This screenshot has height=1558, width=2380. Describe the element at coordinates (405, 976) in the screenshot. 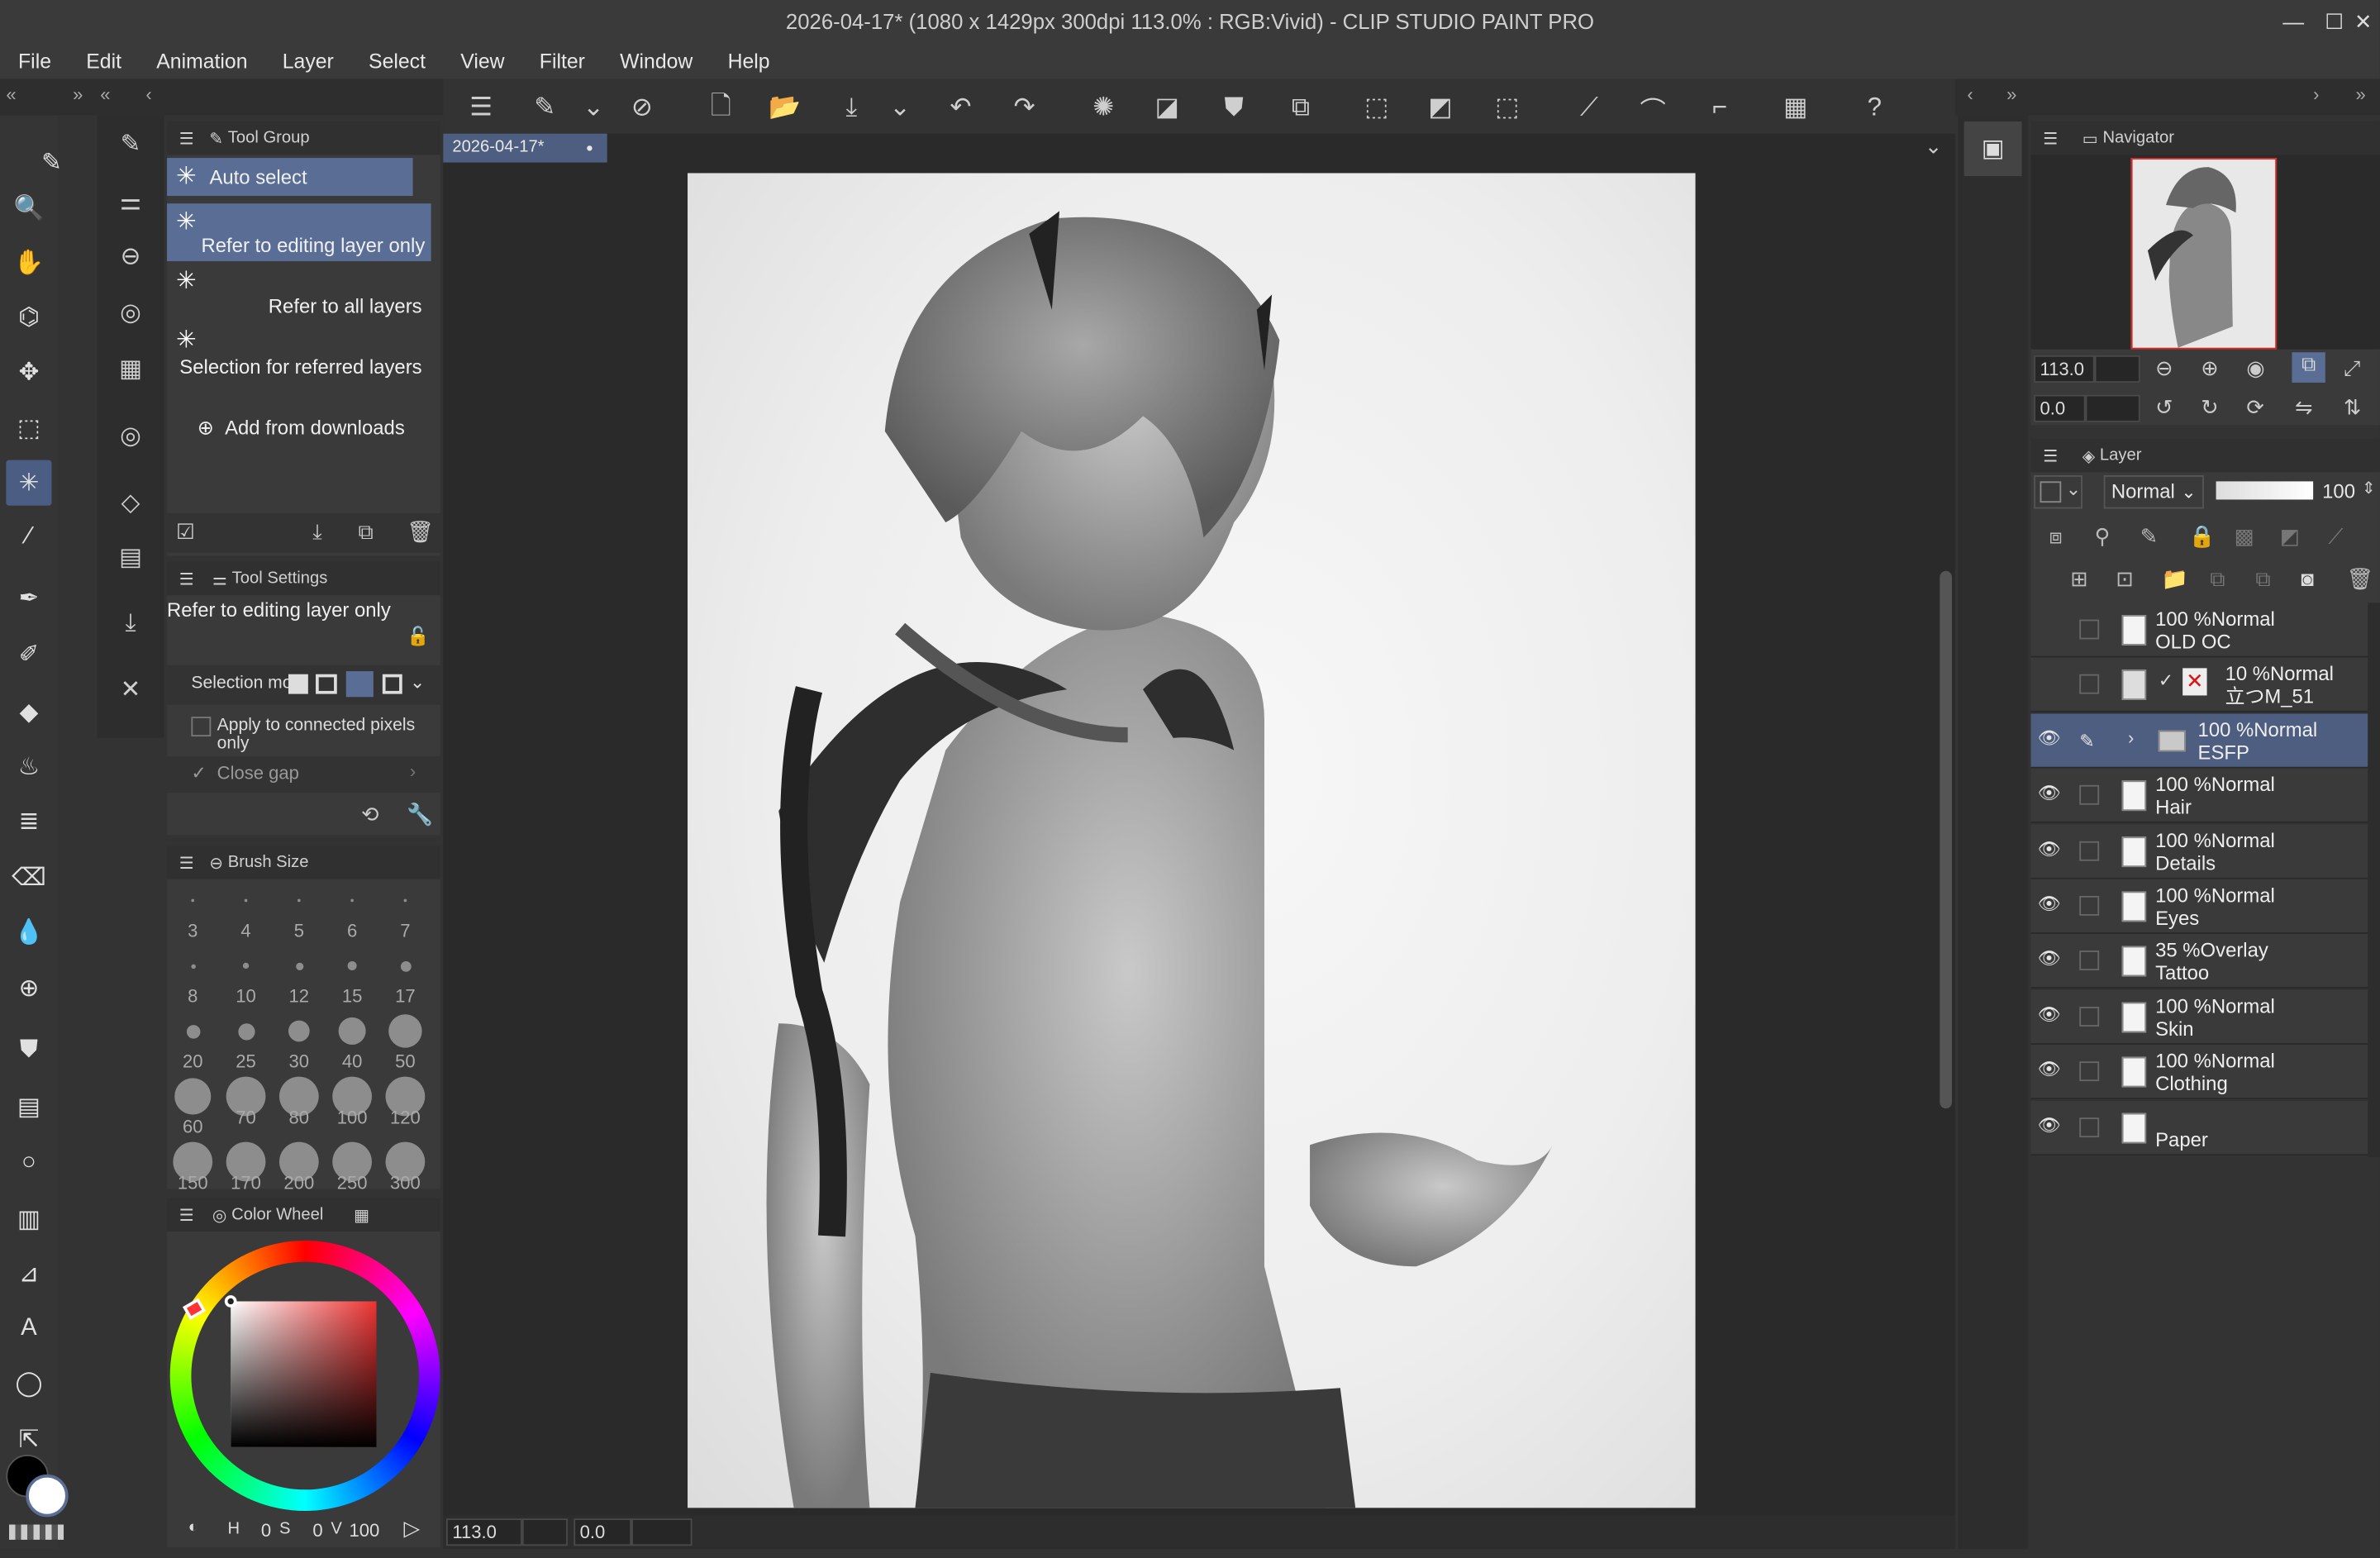

I see `brush-size-17: 17` at that location.